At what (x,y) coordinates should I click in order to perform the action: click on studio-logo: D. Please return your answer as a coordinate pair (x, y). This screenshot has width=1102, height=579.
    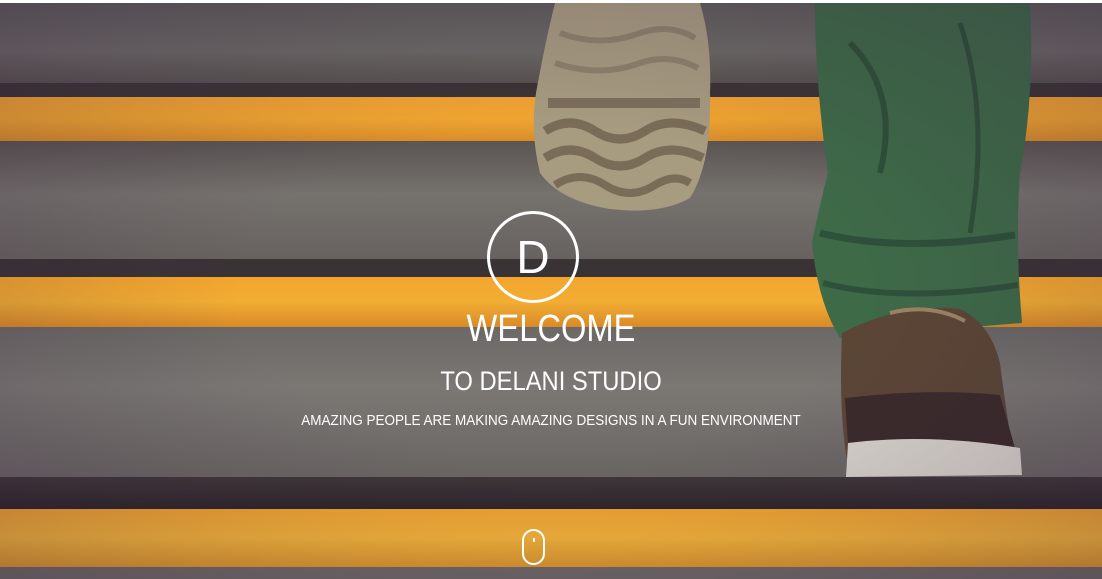
    Looking at the image, I should click on (533, 257).